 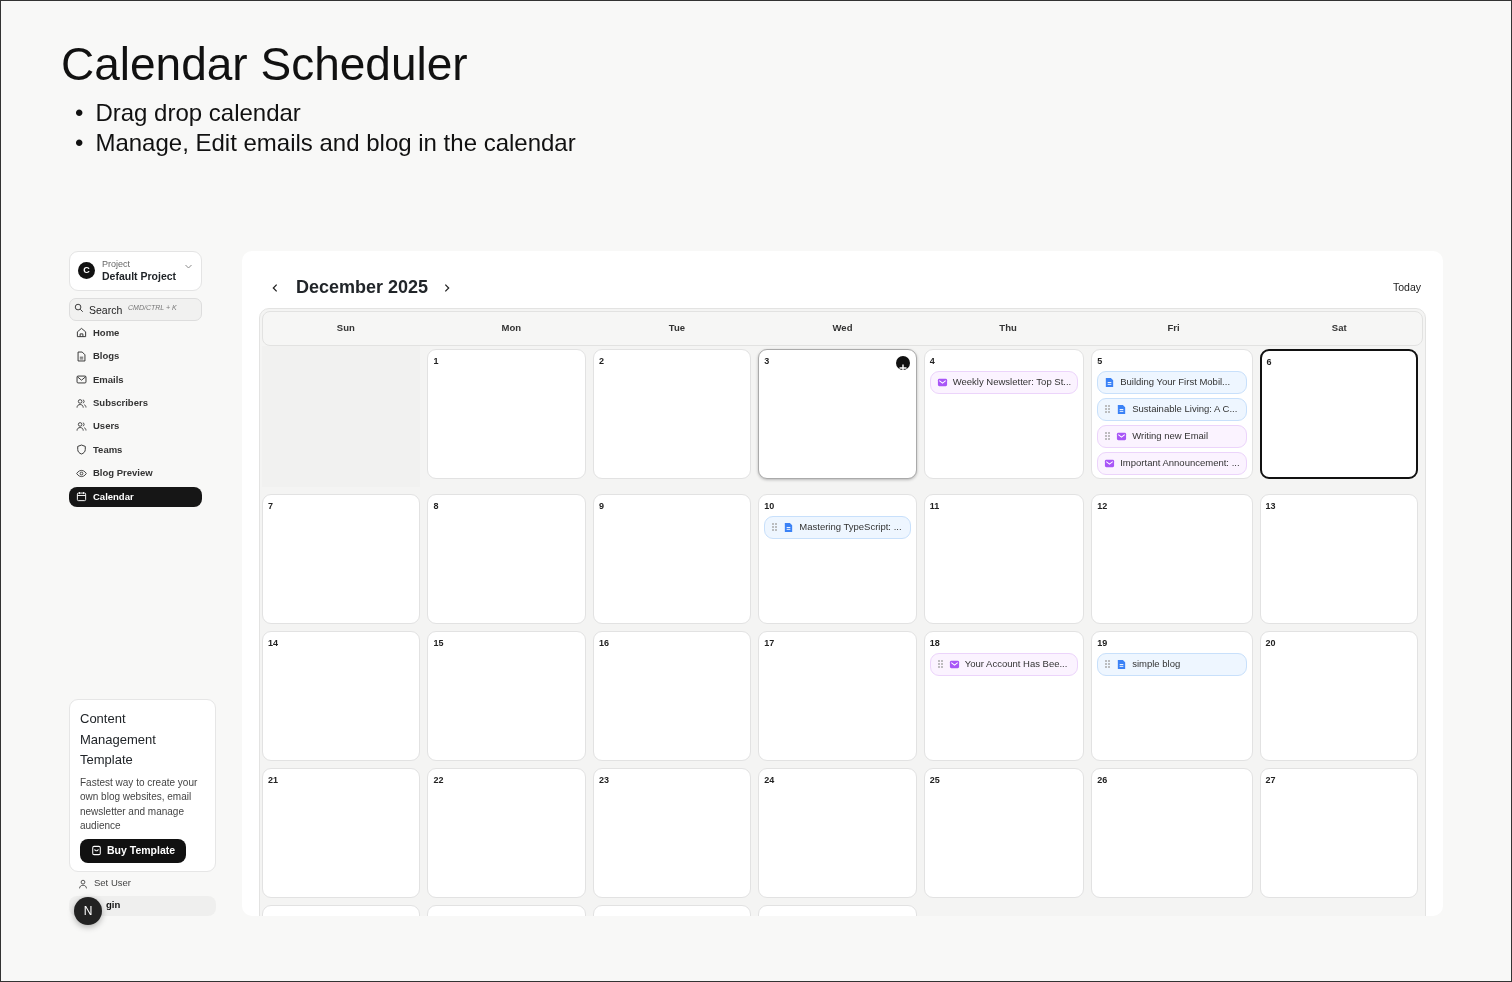 I want to click on today-button: Today, so click(x=1406, y=287).